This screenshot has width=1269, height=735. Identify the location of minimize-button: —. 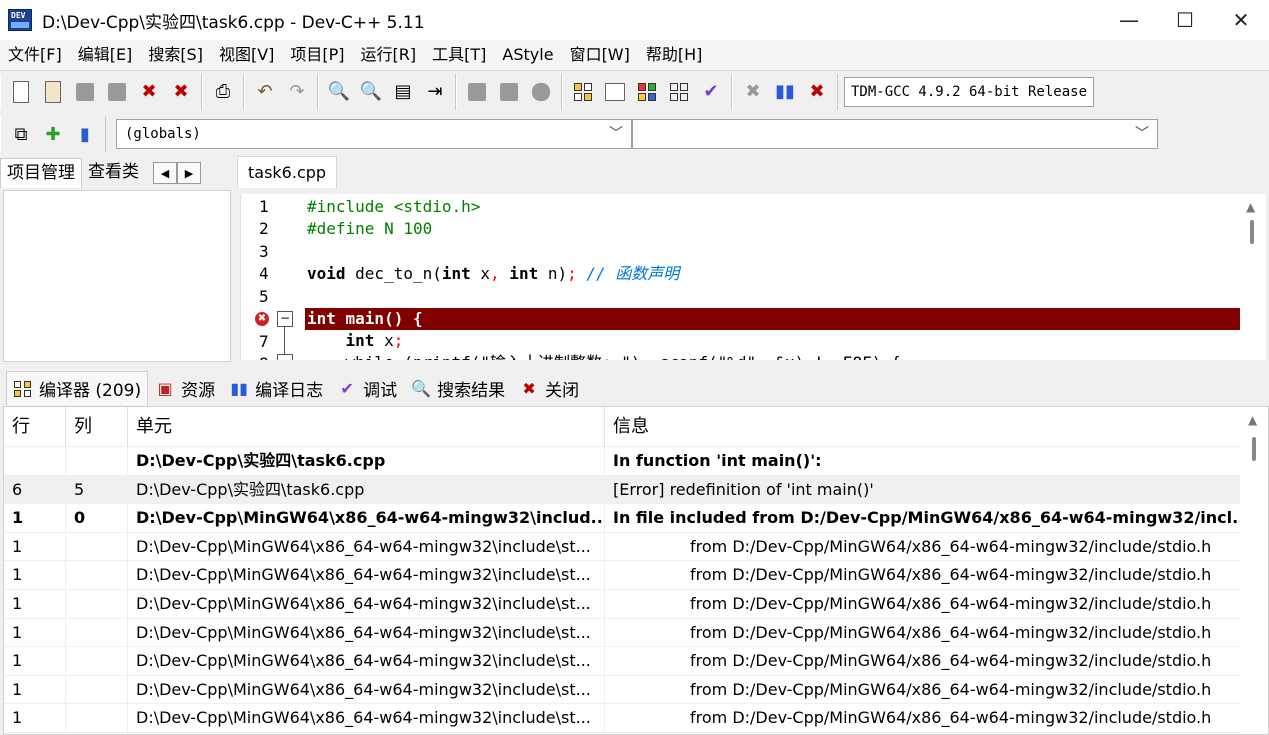
(1129, 20).